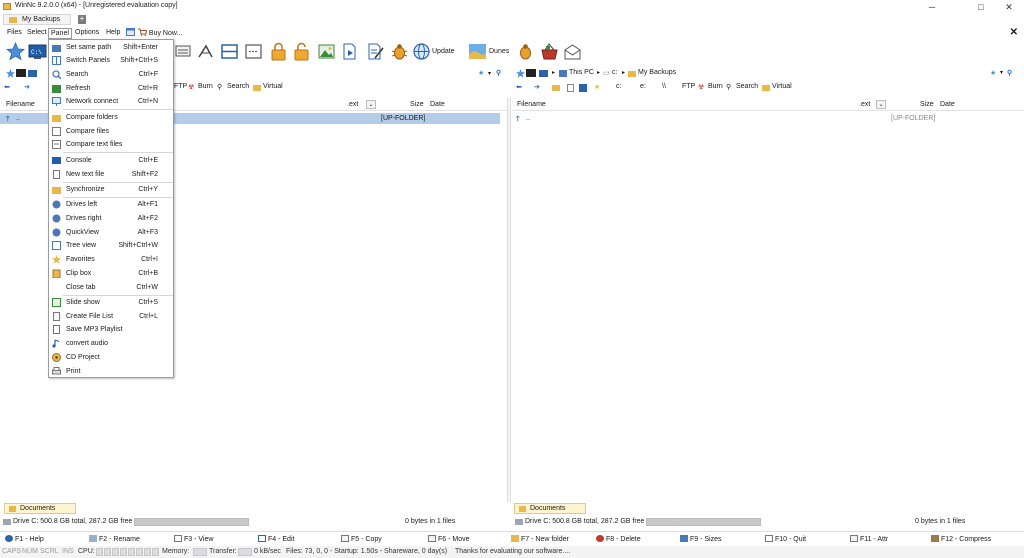 This screenshot has width=1024, height=558. What do you see at coordinates (399, 51) in the screenshot?
I see `bug-icon` at bounding box center [399, 51].